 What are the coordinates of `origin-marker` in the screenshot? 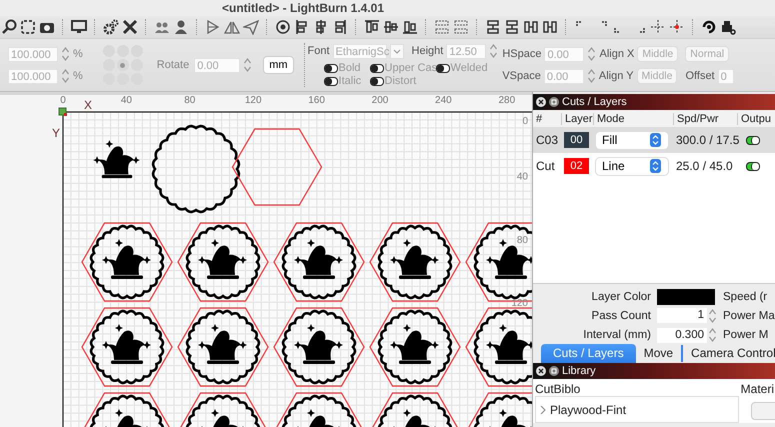 It's located at (62, 112).